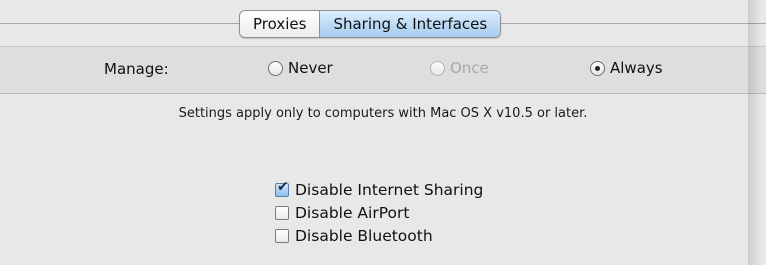 This screenshot has width=771, height=265. I want to click on radio-never-icon, so click(275, 68).